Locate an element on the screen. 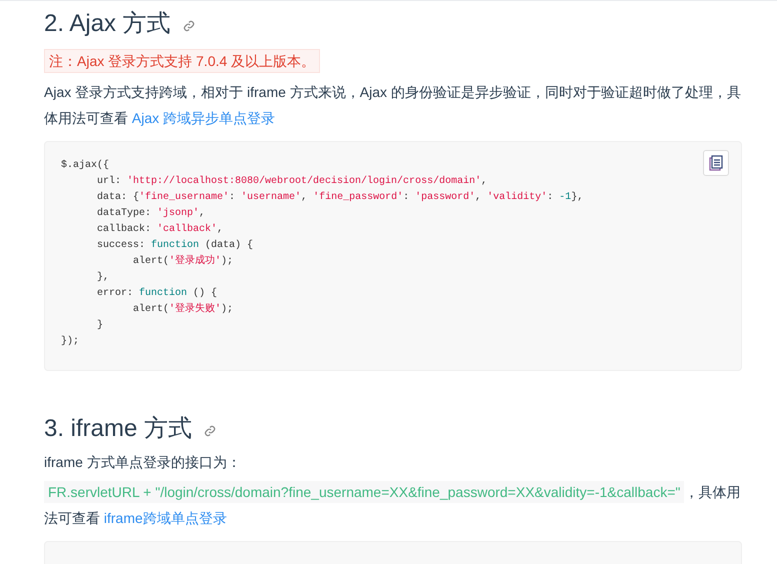 This screenshot has height=564, width=777. code-line: callback: 'callback', is located at coordinates (160, 229).